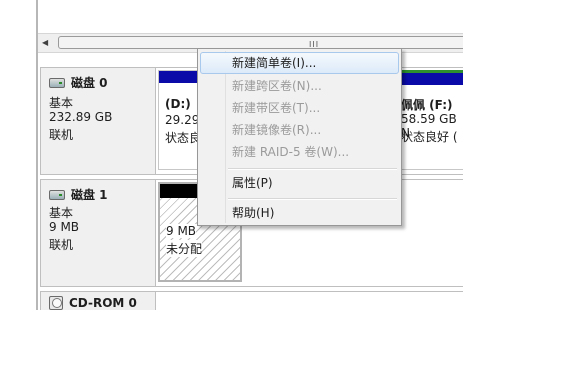  What do you see at coordinates (299, 183) in the screenshot?
I see `menu-item-properties: 属性(P)` at bounding box center [299, 183].